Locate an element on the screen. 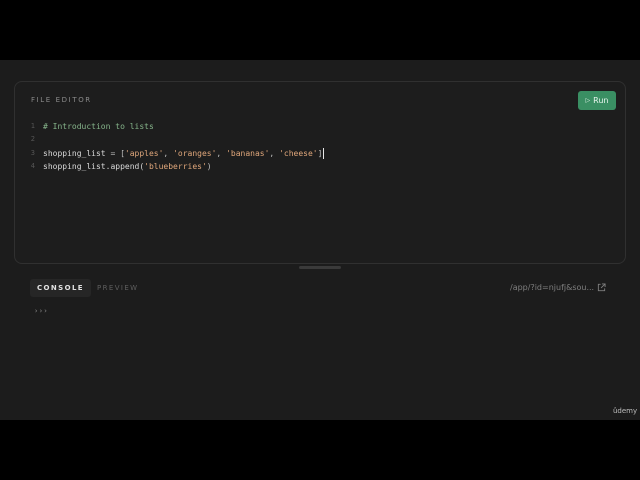  tab-preview: PREVIEW is located at coordinates (118, 288).